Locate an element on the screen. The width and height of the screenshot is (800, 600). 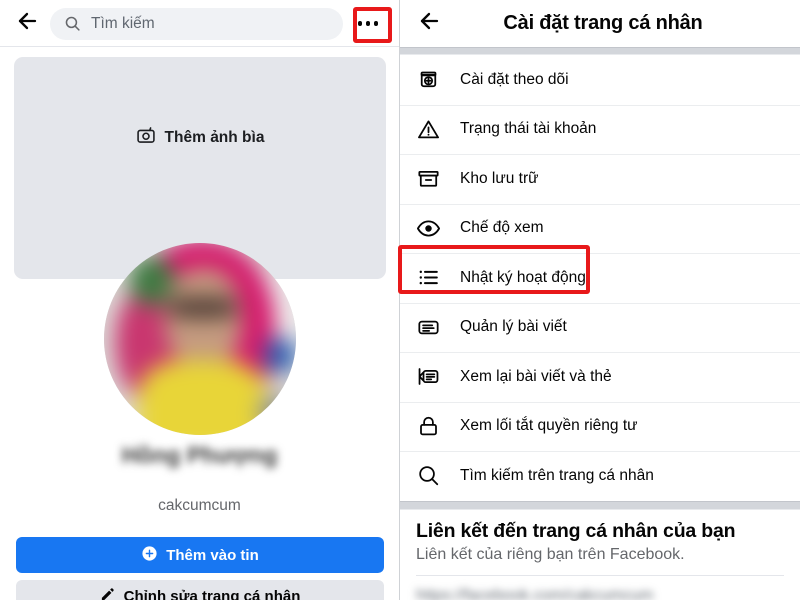
menu-item-review-posts-tags: Xem lại bài viết và thẻ is located at coordinates (600, 377).